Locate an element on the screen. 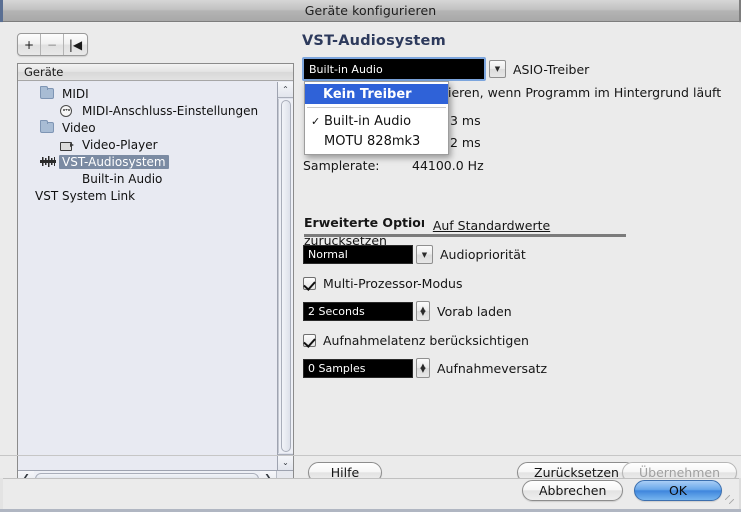 The width and height of the screenshot is (741, 512). audio-priority-label: Audiopriorität is located at coordinates (483, 254).